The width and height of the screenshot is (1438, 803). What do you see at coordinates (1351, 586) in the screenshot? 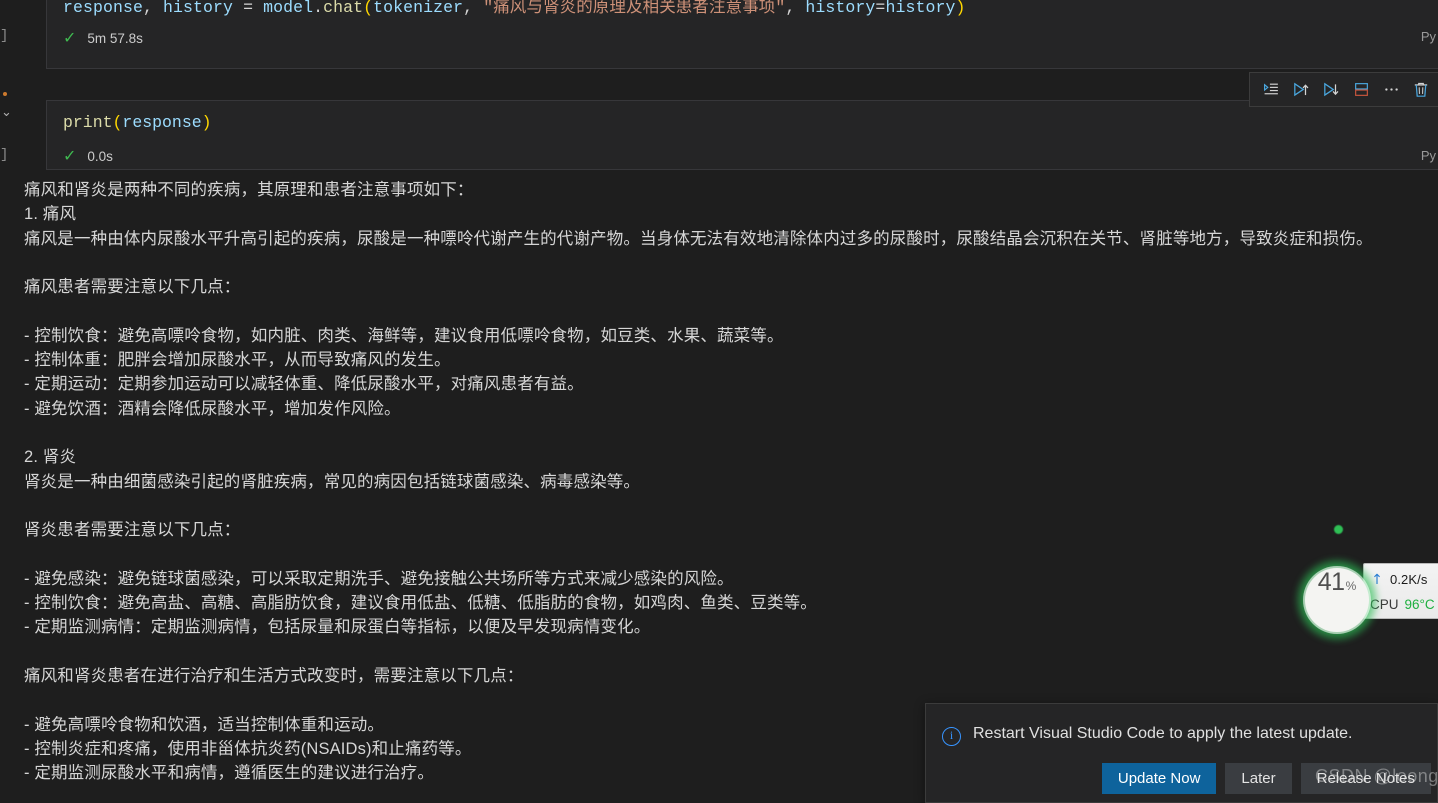
I see `cpu-usage-unit: %` at bounding box center [1351, 586].